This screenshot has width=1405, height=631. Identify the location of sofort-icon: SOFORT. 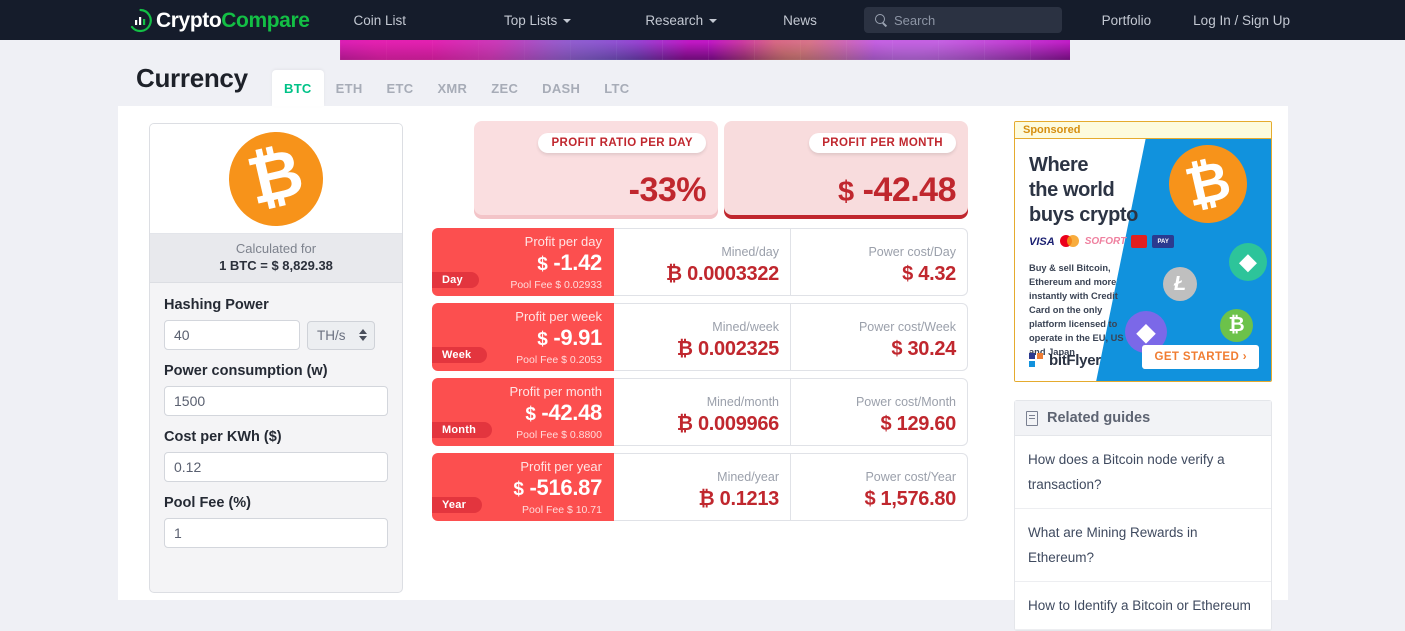
(1105, 241).